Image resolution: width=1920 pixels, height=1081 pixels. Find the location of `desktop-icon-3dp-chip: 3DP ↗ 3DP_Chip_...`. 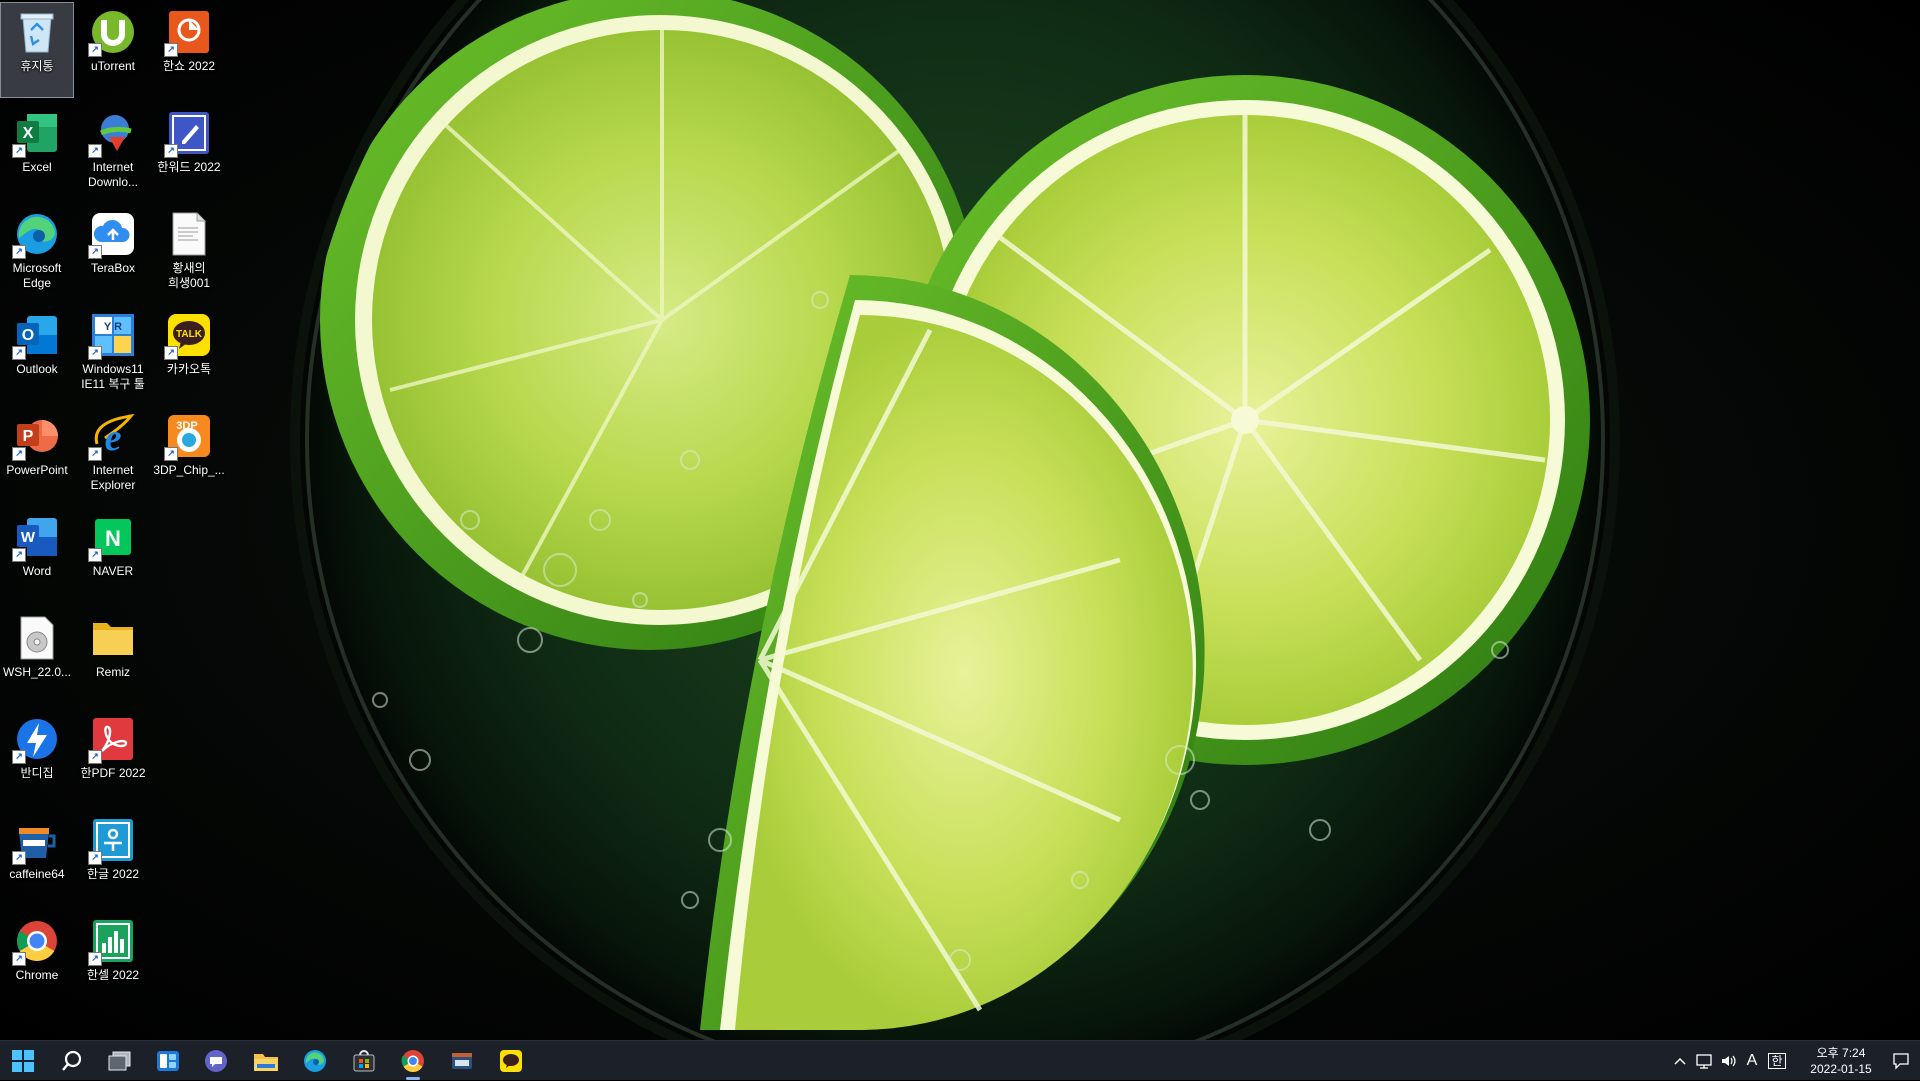

desktop-icon-3dp-chip: 3DP ↗ 3DP_Chip_... is located at coordinates (189, 454).